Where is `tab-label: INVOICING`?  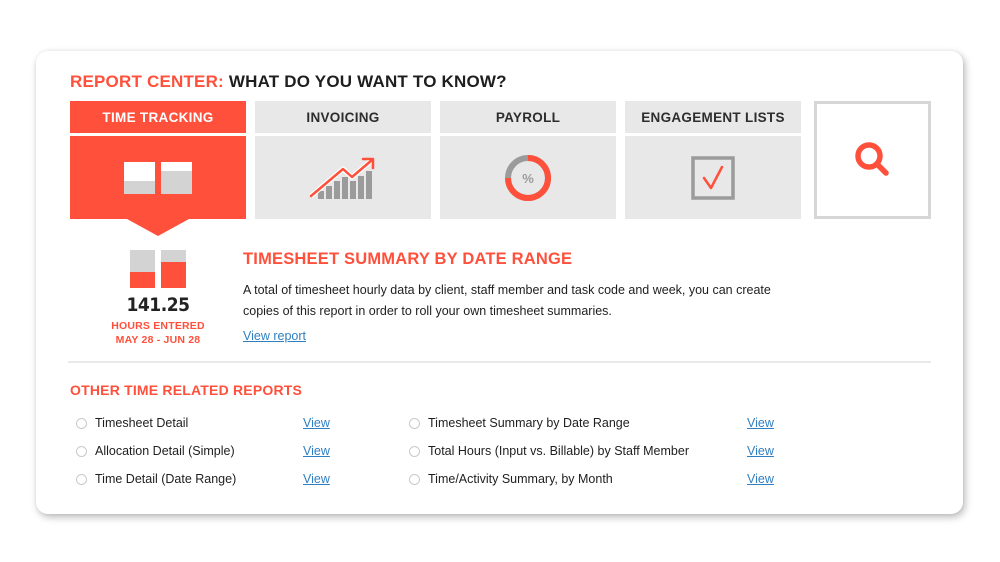
tab-label: INVOICING is located at coordinates (343, 117).